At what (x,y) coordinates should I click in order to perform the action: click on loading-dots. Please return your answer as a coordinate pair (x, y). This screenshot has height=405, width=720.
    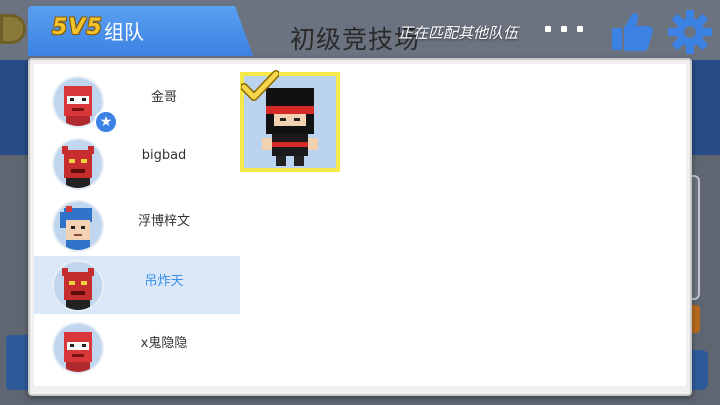
    Looking at the image, I should click on (564, 29).